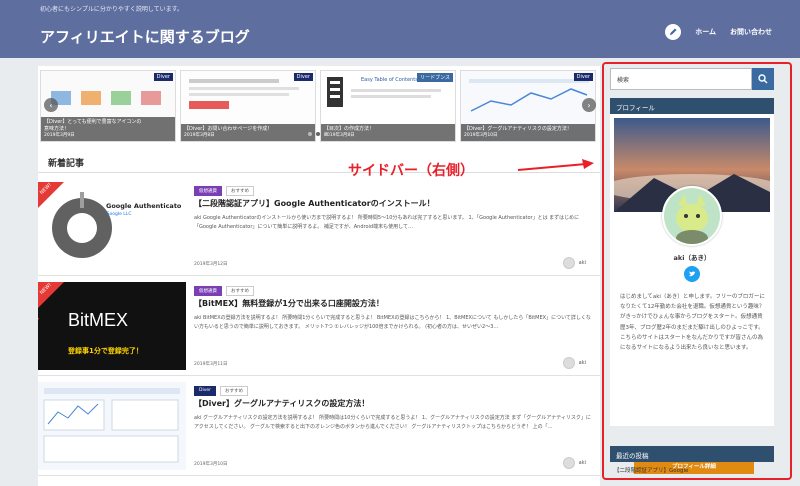 The image size is (800, 486). Describe the element at coordinates (481, 136) in the screenshot. I see `slide-date: 2019年3月10日` at that location.